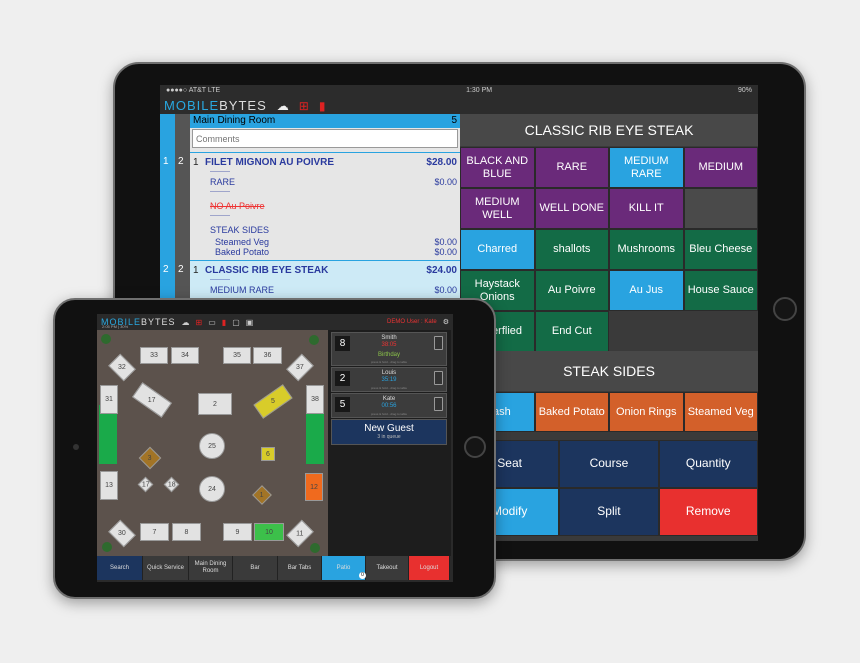 This screenshot has height=663, width=860. What do you see at coordinates (211, 568) in the screenshot?
I see `tab-main-dining-room: Main Dining Room` at bounding box center [211, 568].